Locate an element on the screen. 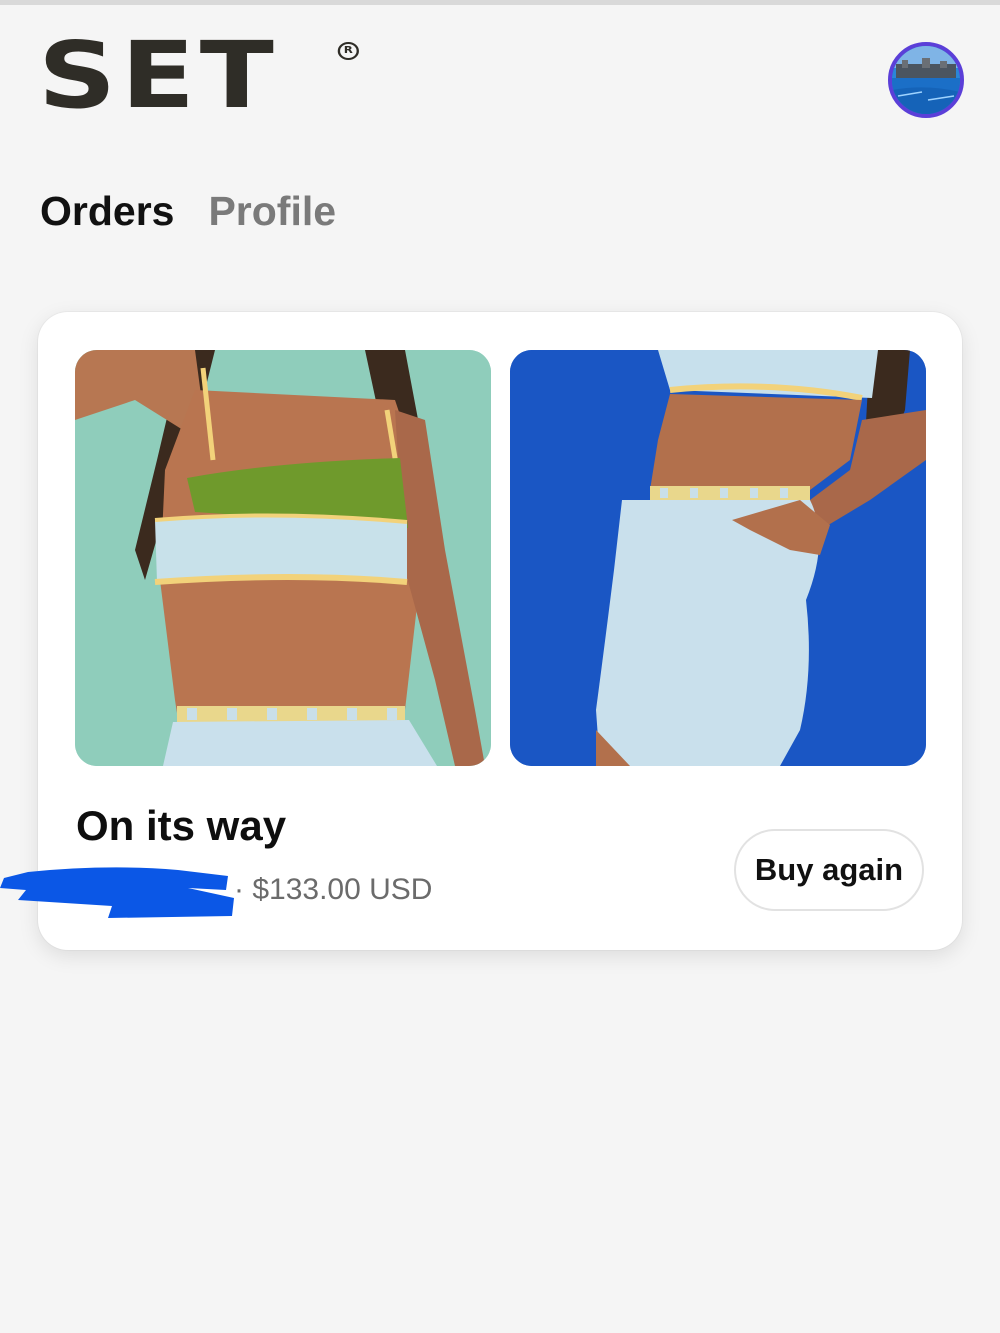 The image size is (1000, 1333). order-status: On its way is located at coordinates (181, 825).